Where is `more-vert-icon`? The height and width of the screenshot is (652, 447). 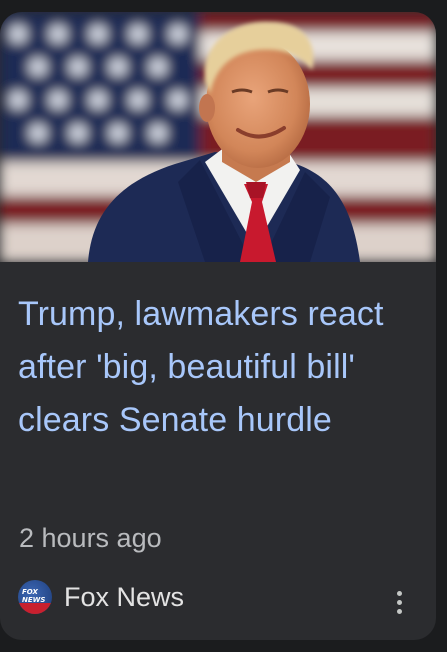
more-vert-icon is located at coordinates (399, 602).